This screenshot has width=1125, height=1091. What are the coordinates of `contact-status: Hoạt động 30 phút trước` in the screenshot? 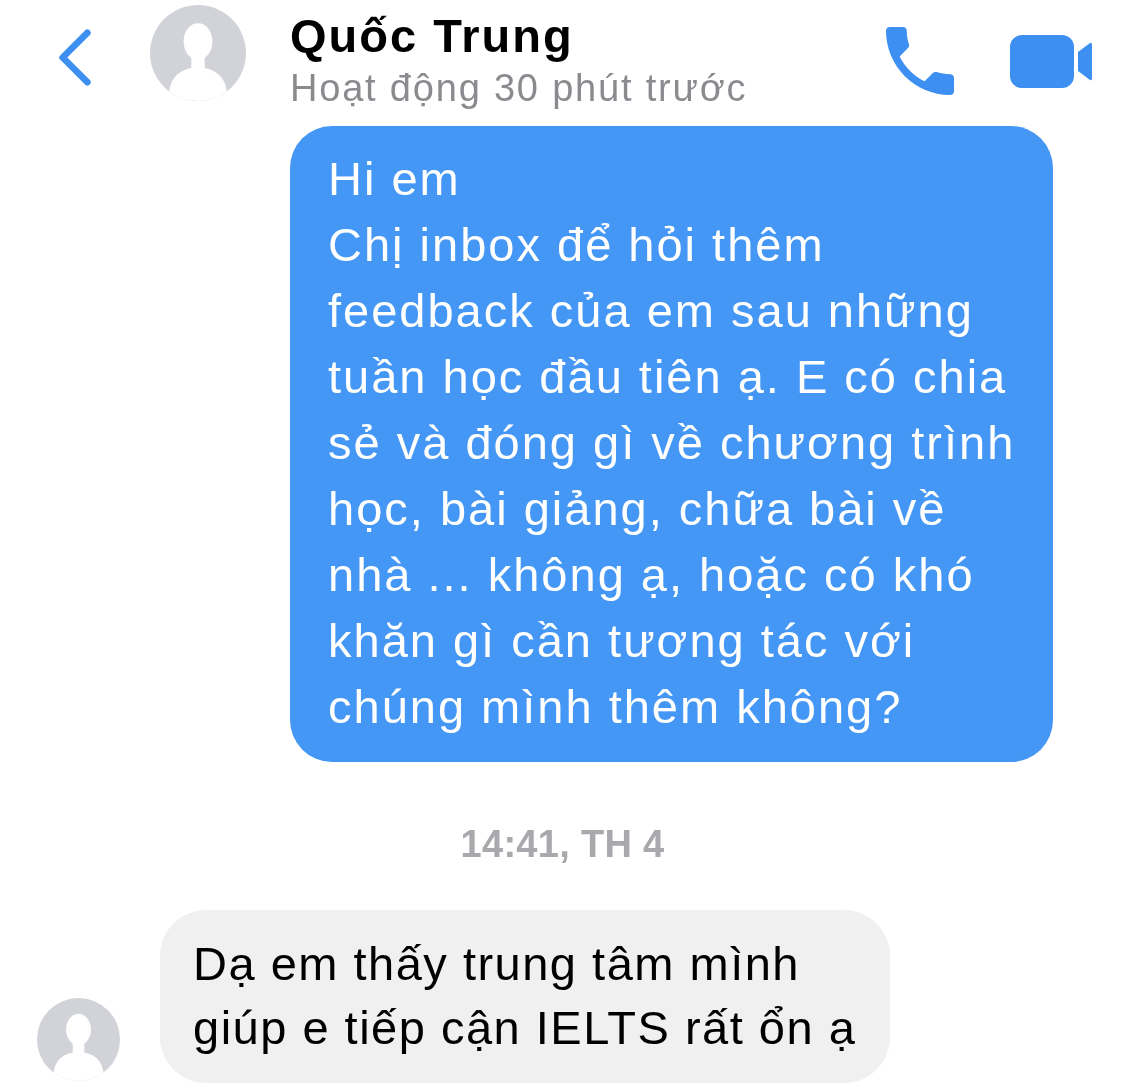 It's located at (519, 88).